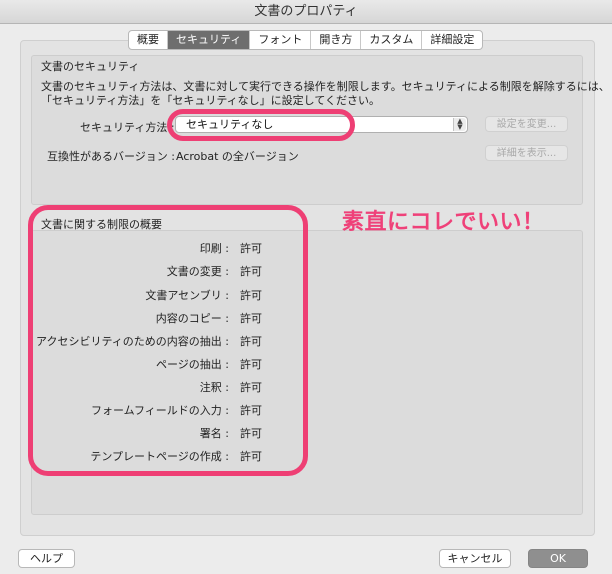 The width and height of the screenshot is (612, 574). What do you see at coordinates (475, 558) in the screenshot?
I see `cancel-button: キャンセル` at bounding box center [475, 558].